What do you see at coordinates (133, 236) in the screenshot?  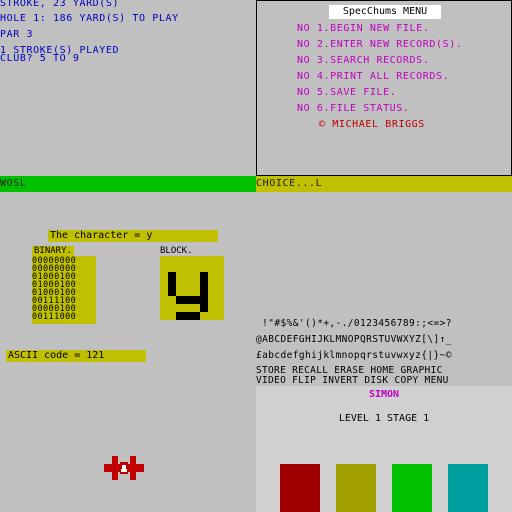 I see `character-title: The character = y` at bounding box center [133, 236].